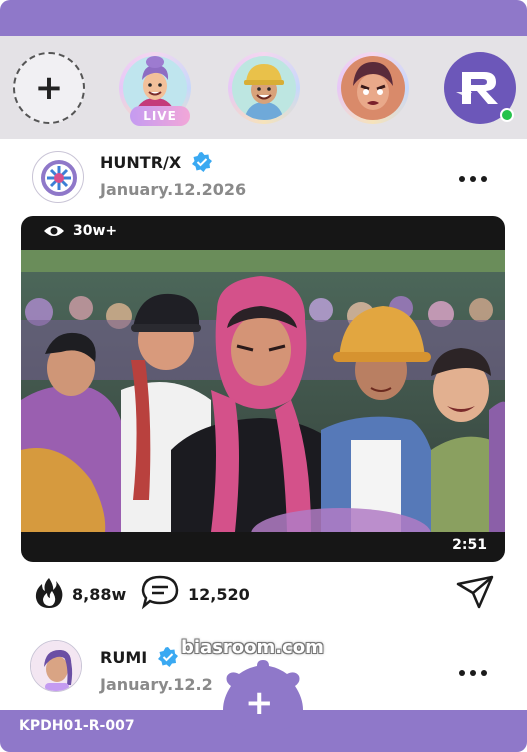  I want to click on chat-icon, so click(160, 592).